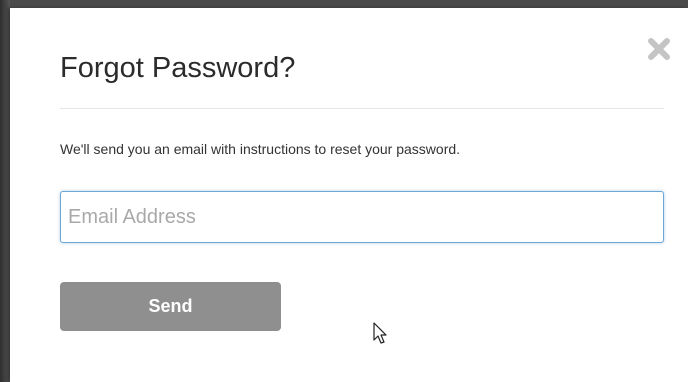  I want to click on send-button: Send, so click(170, 306).